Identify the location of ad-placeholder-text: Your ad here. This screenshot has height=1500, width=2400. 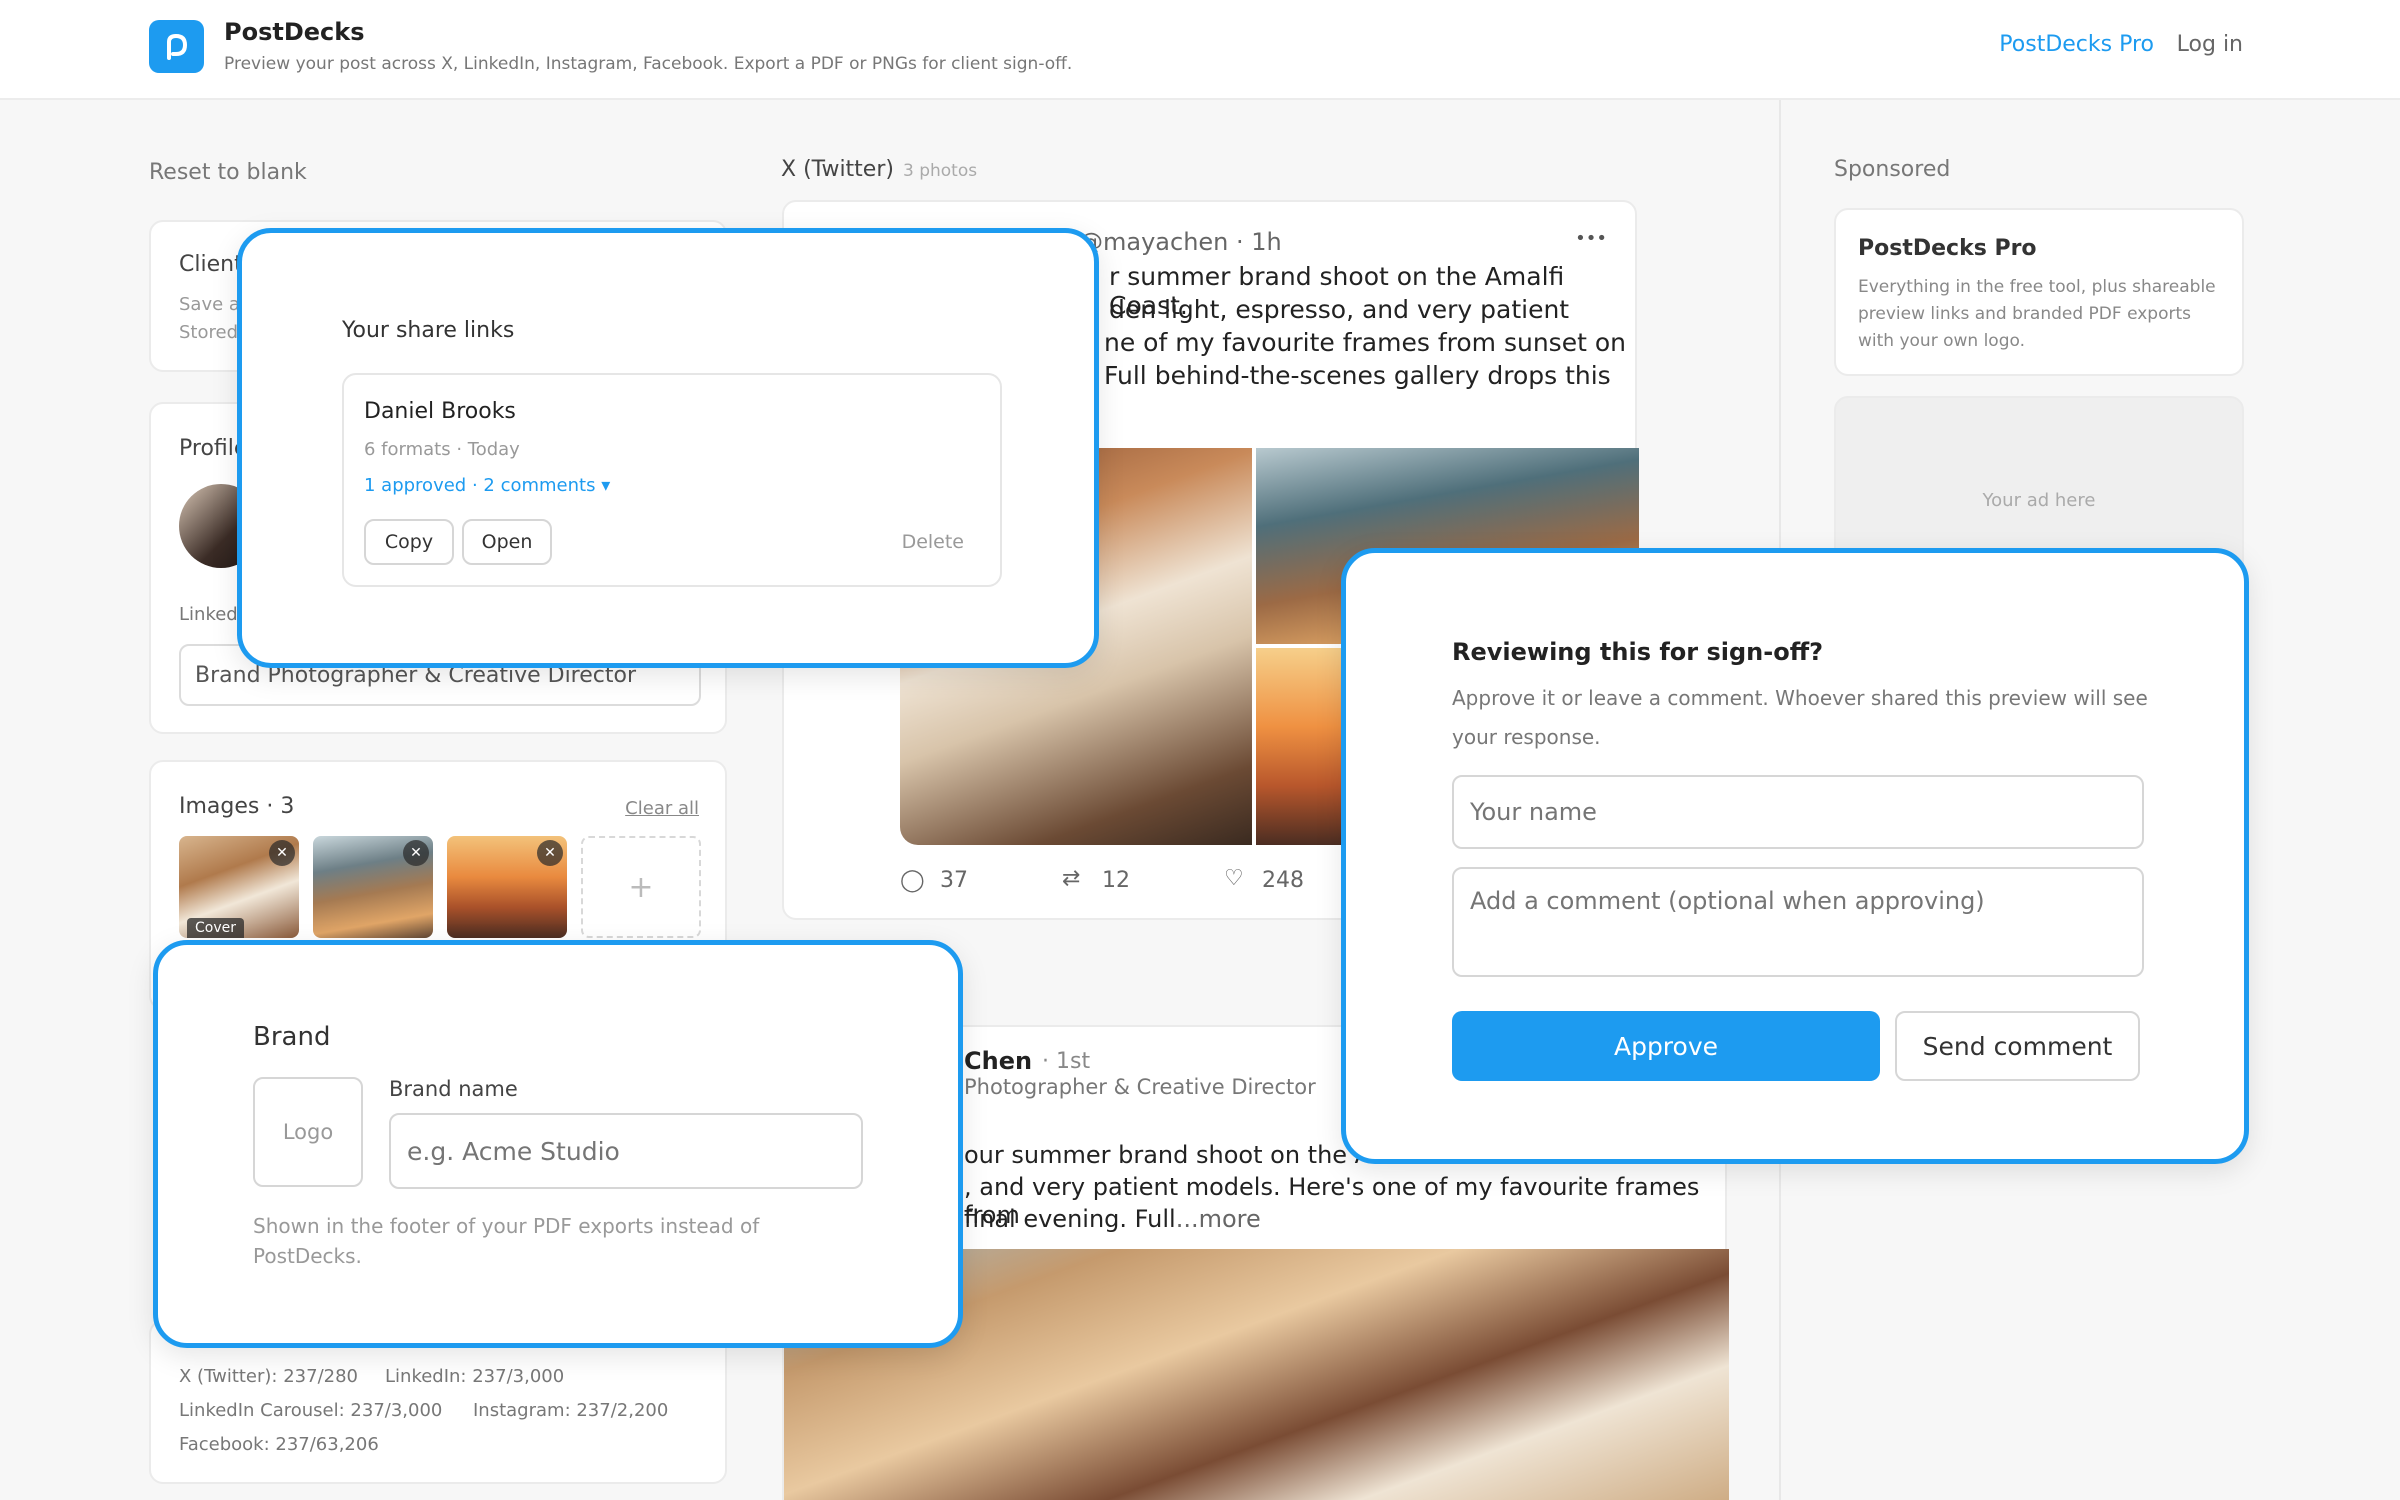
(2039, 500).